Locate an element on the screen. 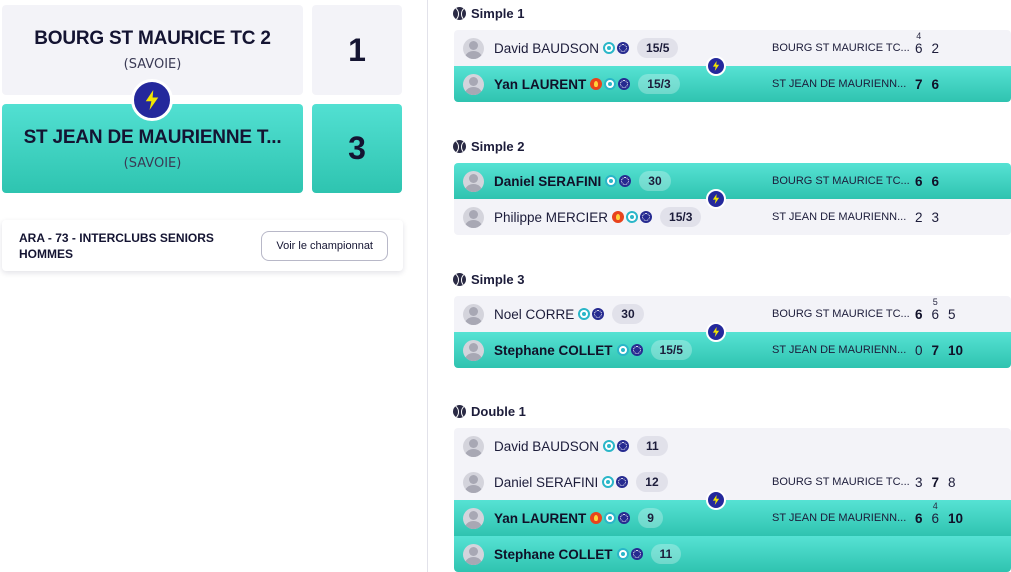  player-row: Yan LAURENT 9 ST JEAN DE MAURIENN... 6 6 4 10 is located at coordinates (732, 518).